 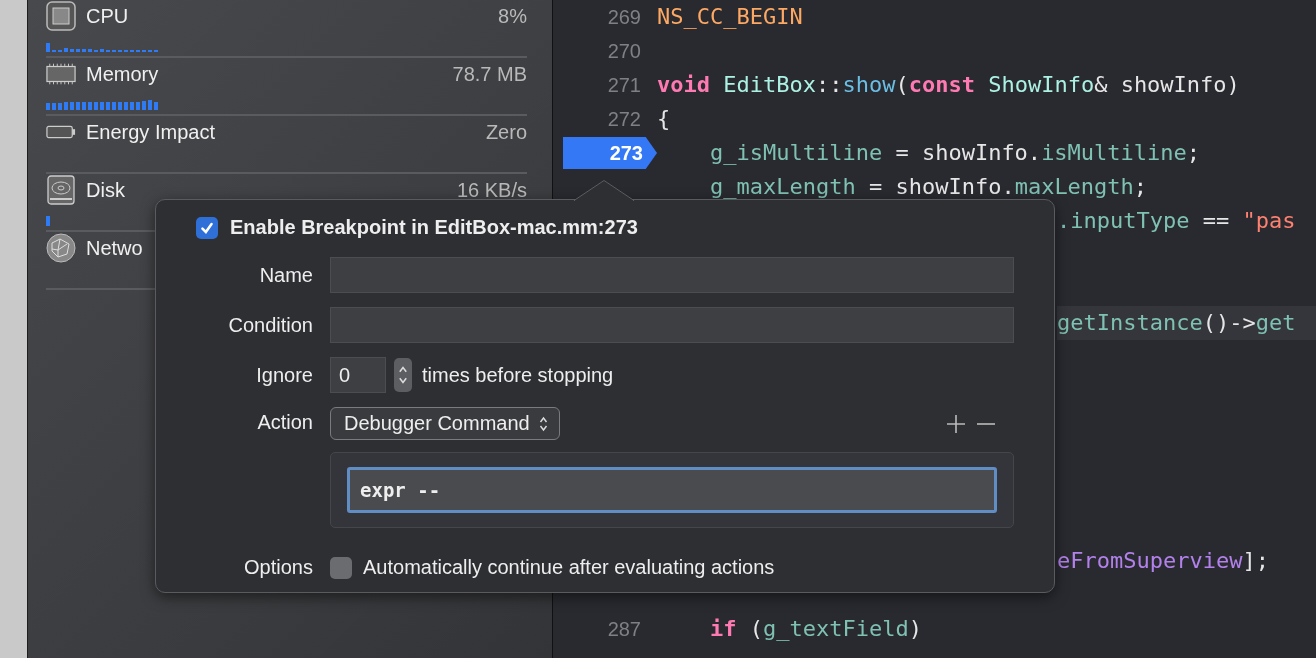 I want to click on gauge-label: Netwo, so click(x=114, y=248).